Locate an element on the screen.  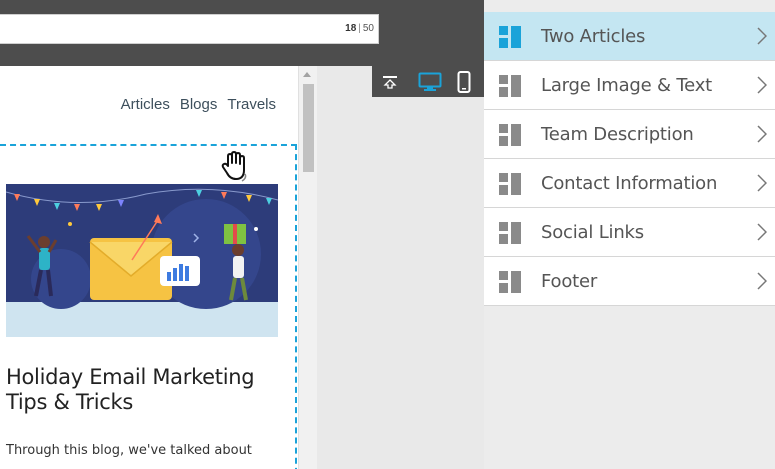
hero-image is located at coordinates (142, 260).